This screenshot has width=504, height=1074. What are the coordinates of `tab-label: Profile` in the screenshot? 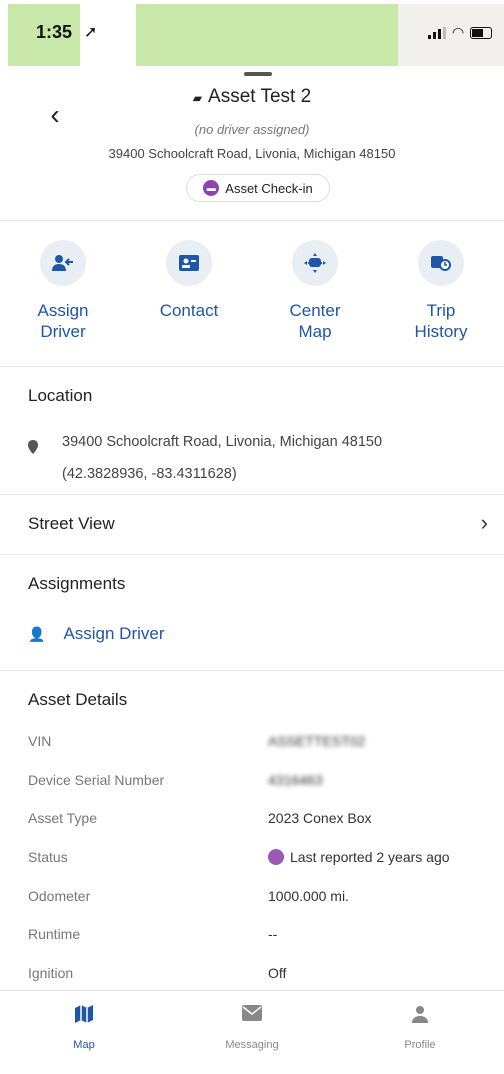 It's located at (420, 1045).